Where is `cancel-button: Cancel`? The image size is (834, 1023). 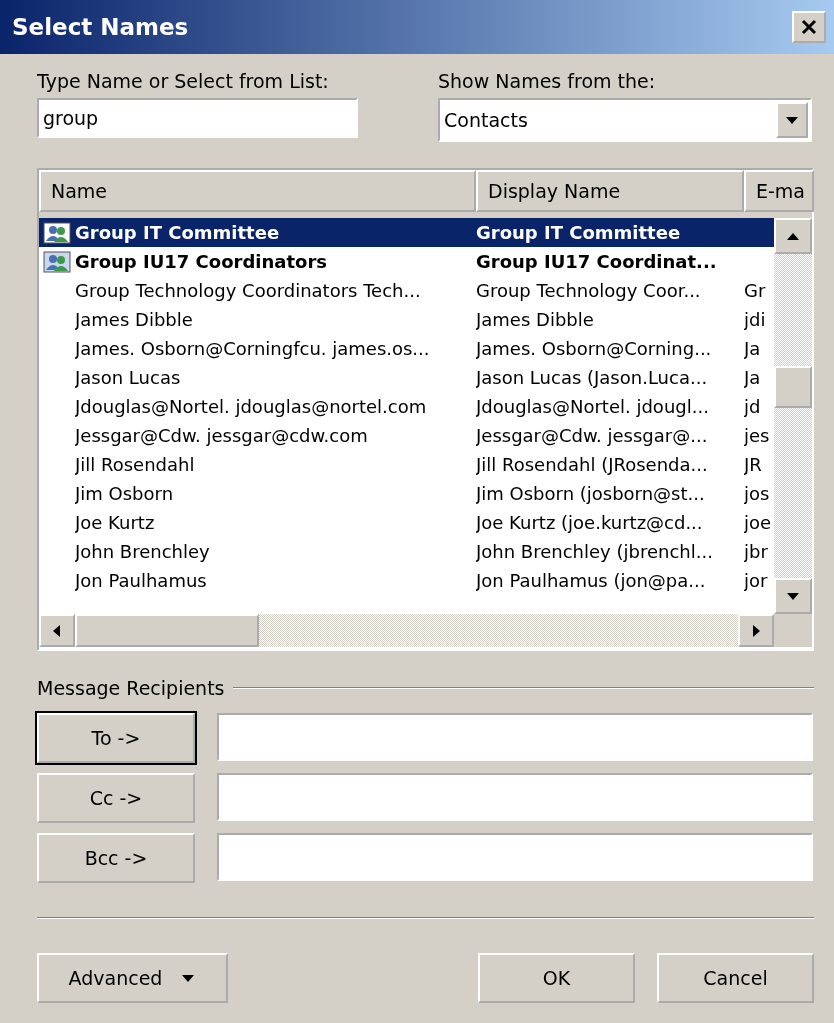
cancel-button: Cancel is located at coordinates (735, 978).